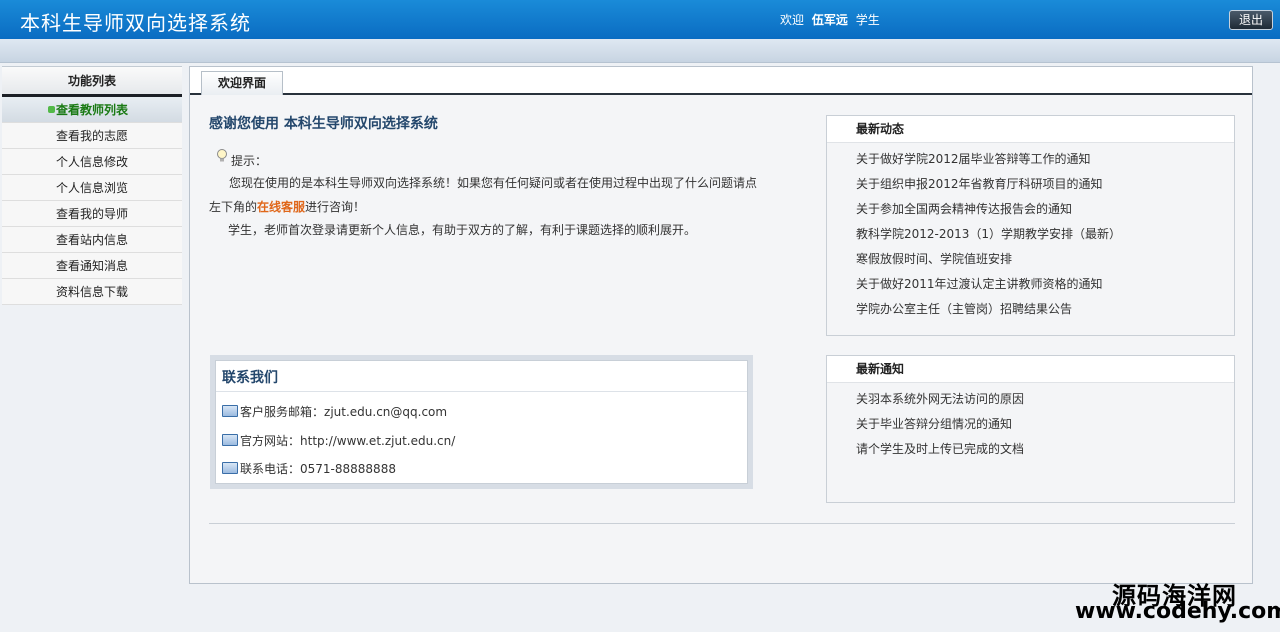 The height and width of the screenshot is (632, 1280). Describe the element at coordinates (92, 292) in the screenshot. I see `sidebar-item-downloads: 资料信息下载` at that location.